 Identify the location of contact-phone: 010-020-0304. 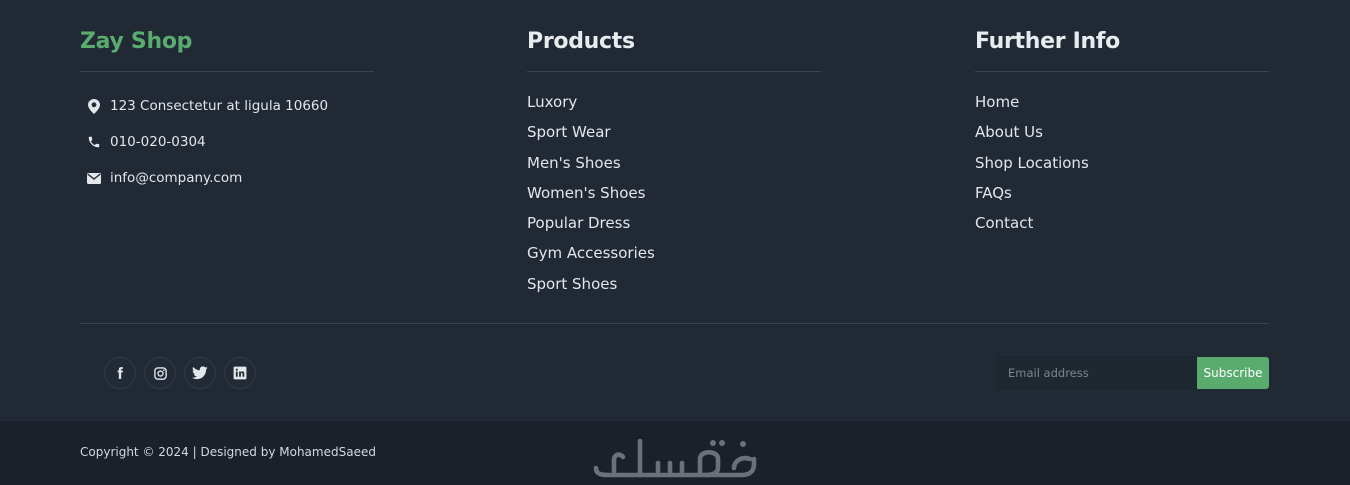
(227, 142).